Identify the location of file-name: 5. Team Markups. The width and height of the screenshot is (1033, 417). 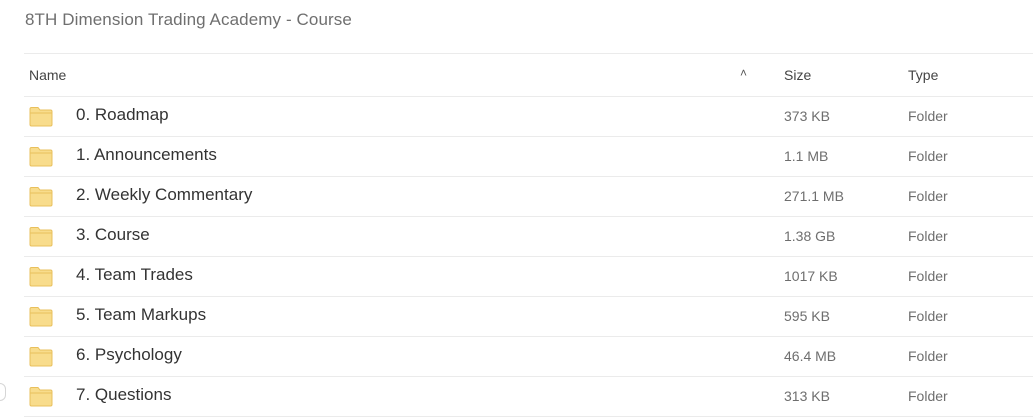
(141, 315).